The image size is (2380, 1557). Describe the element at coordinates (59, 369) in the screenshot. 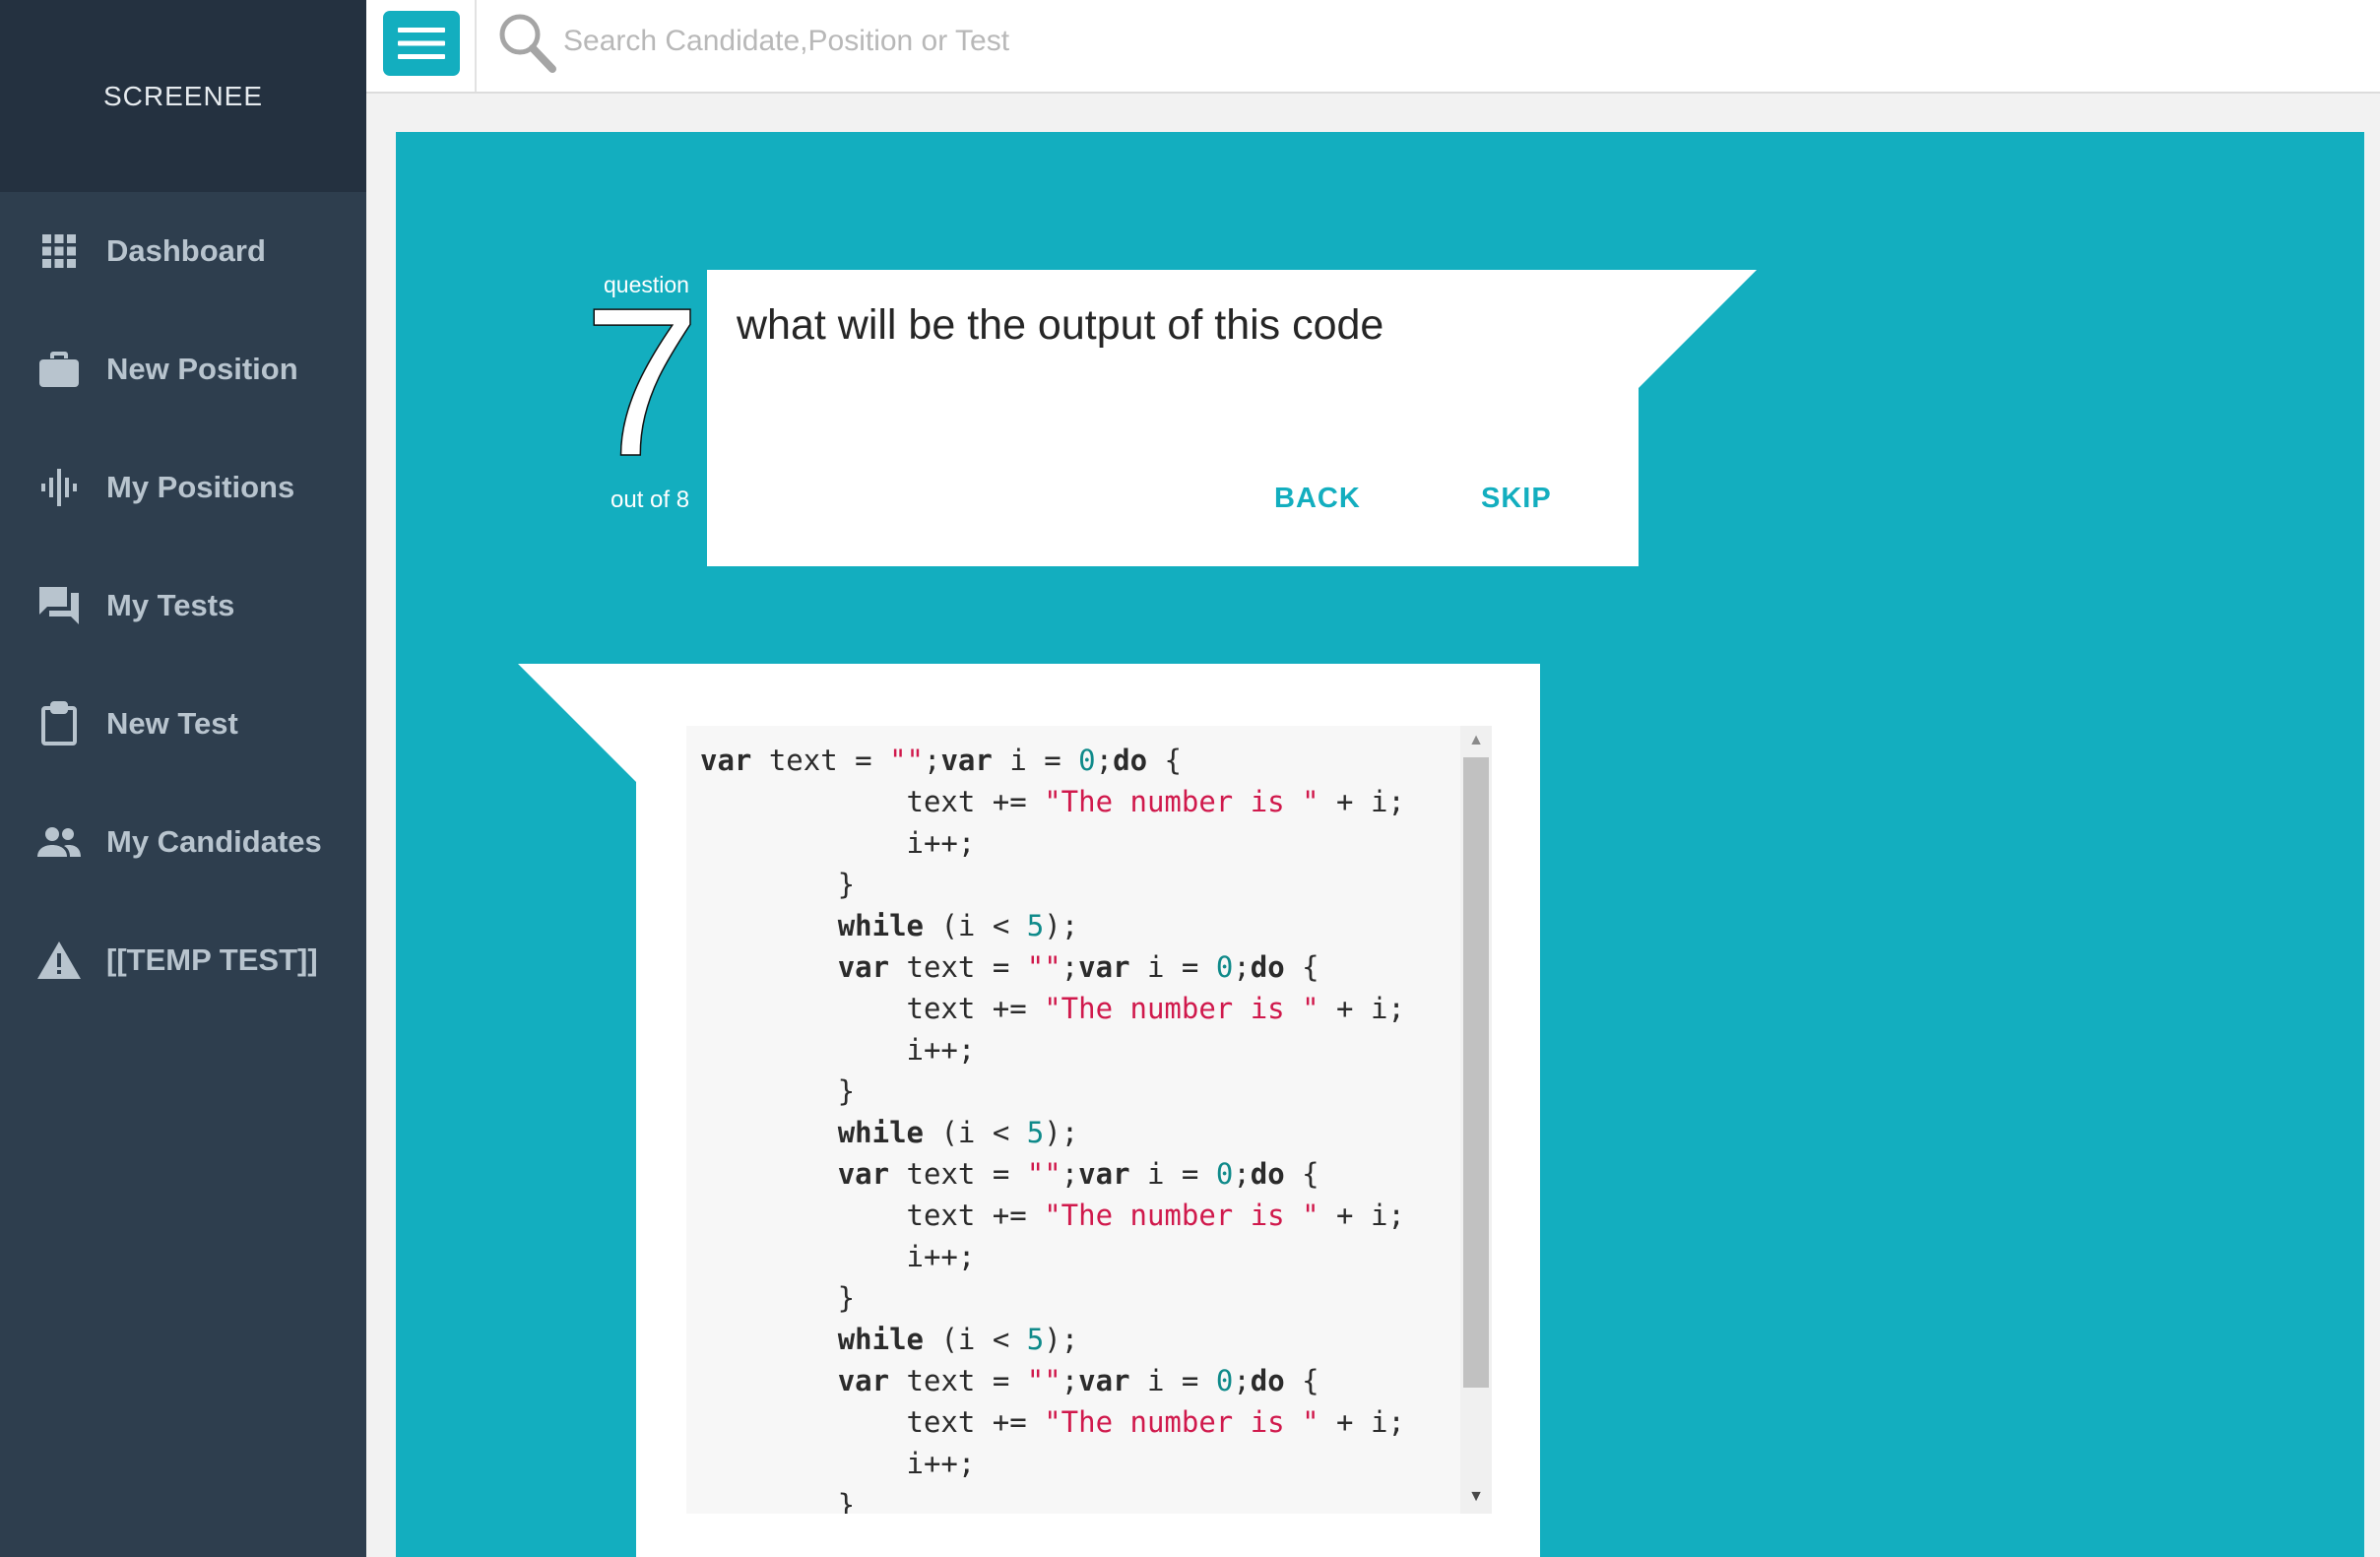

I see `briefcase-icon` at that location.